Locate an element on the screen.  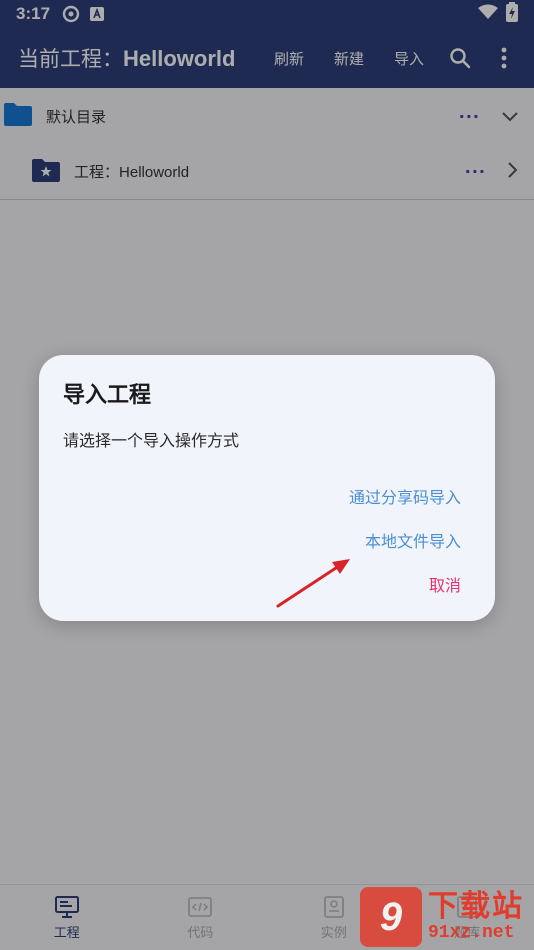
watermark: 9 下载站 91xz.net is located at coordinates (446, 917).